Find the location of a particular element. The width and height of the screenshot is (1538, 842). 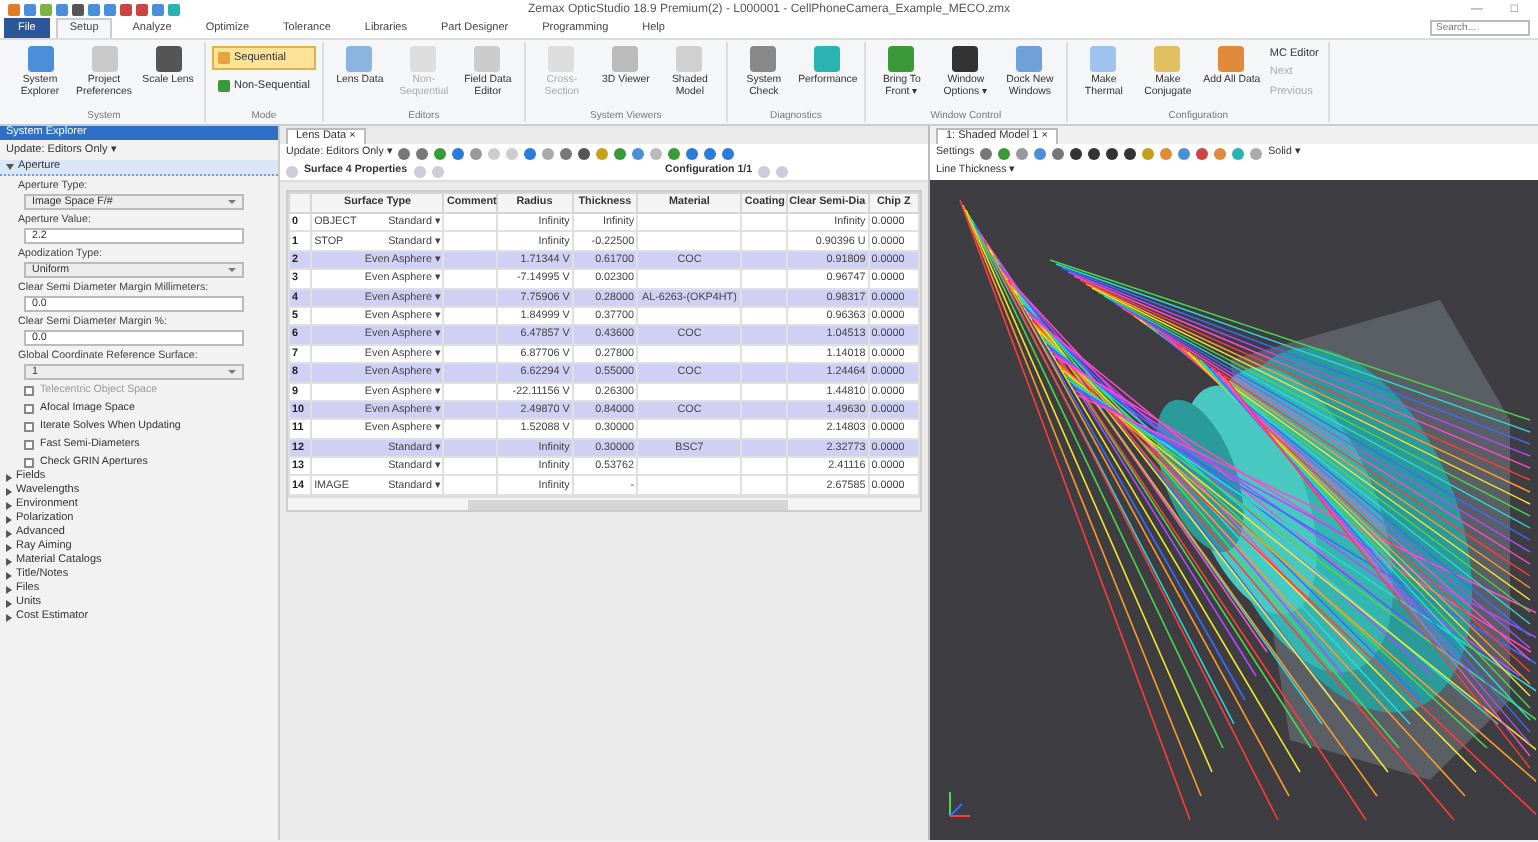

collapse-button is located at coordinates (292, 172).